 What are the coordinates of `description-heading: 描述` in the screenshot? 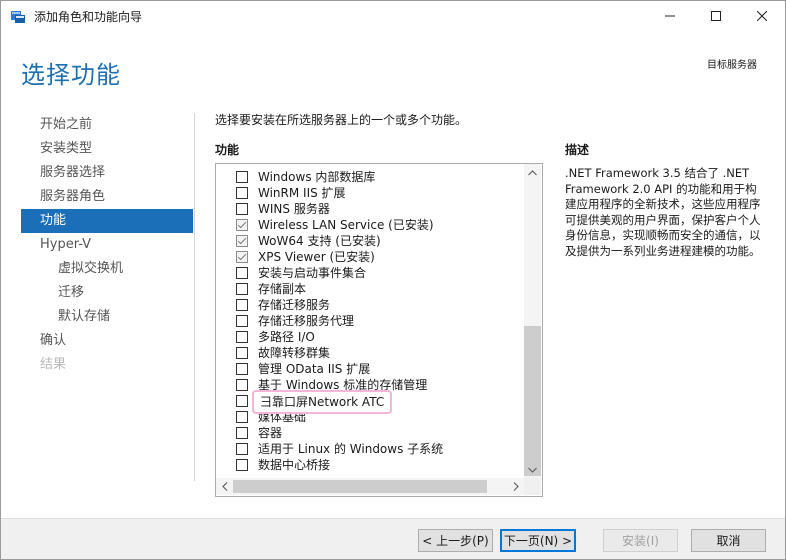 It's located at (577, 150).